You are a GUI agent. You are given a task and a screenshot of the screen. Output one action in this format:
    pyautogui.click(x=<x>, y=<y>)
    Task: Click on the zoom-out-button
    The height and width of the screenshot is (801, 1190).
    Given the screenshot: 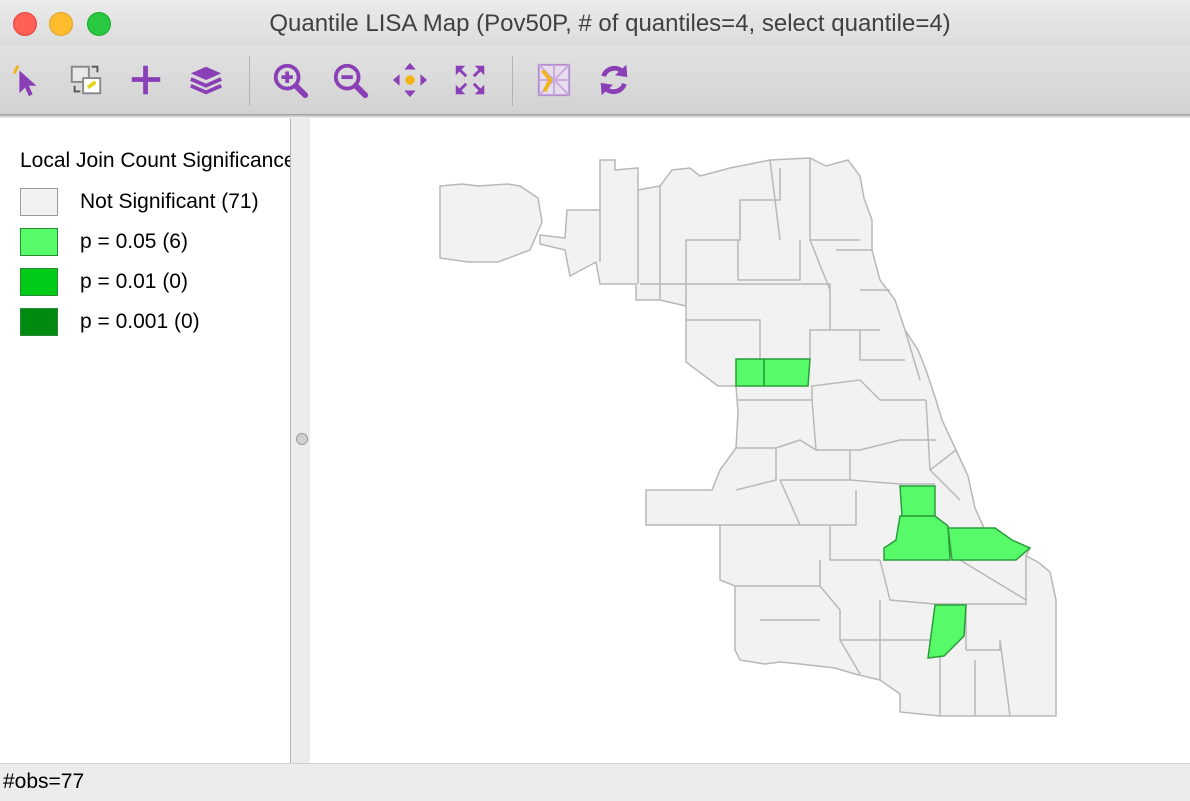 What is the action you would take?
    pyautogui.click(x=350, y=80)
    